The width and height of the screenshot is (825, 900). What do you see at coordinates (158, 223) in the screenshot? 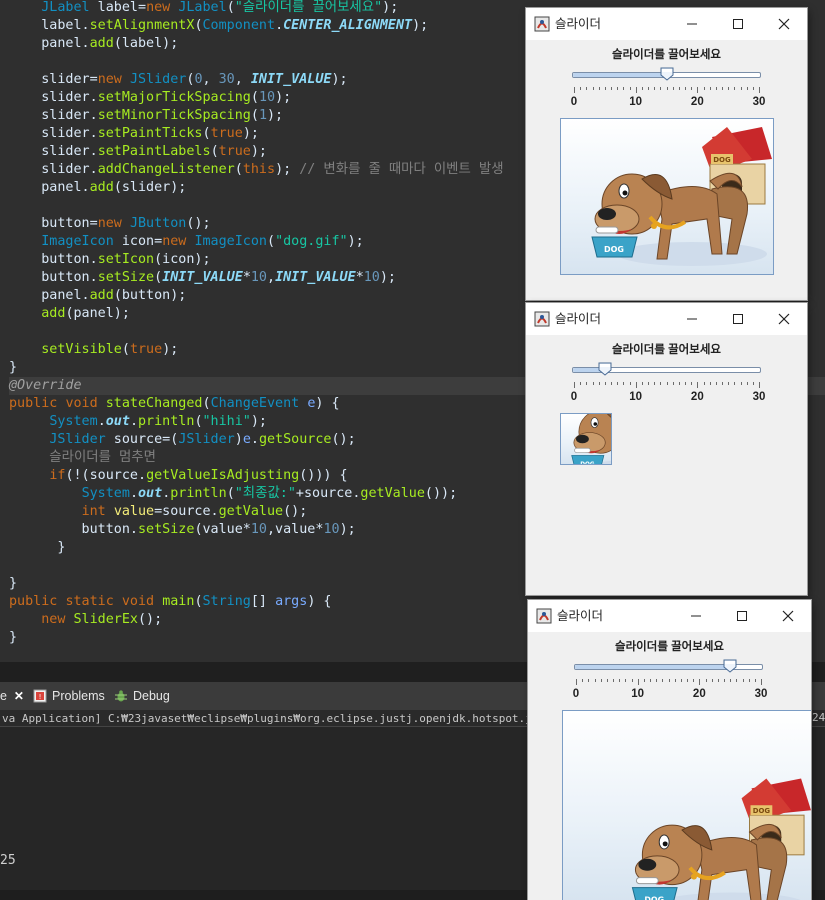
I see `code-token: JButton` at bounding box center [158, 223].